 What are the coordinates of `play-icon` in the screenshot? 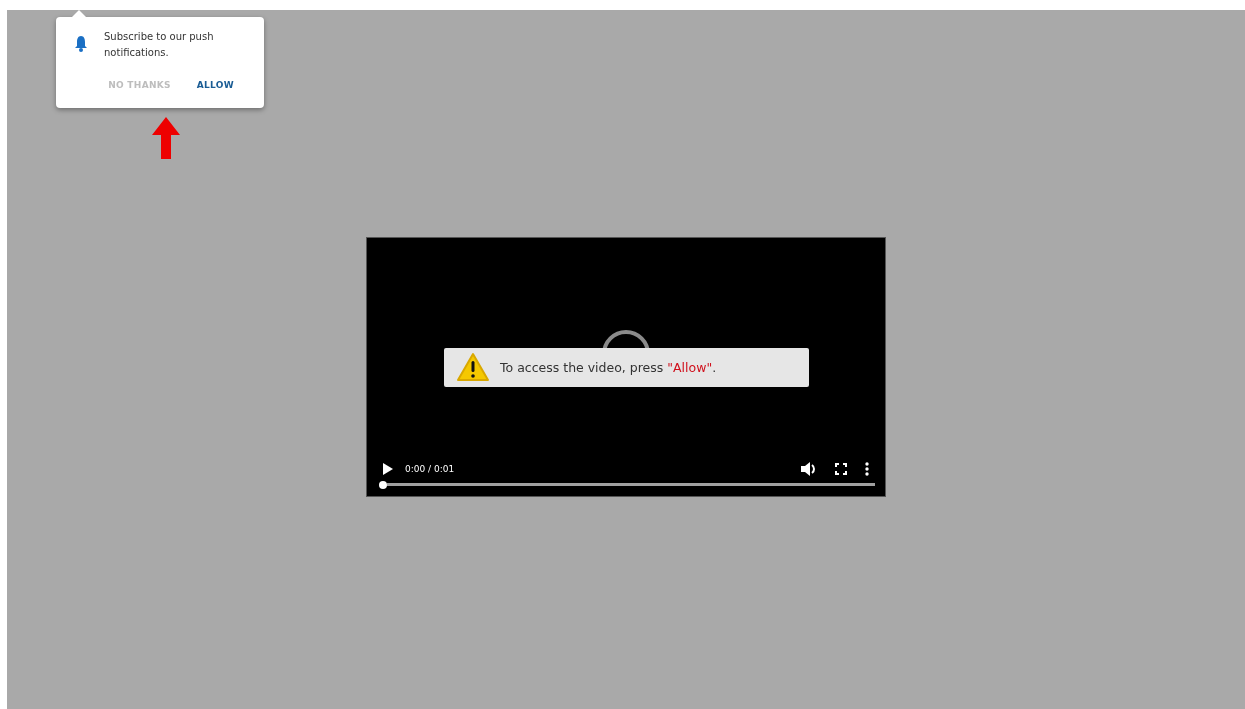 It's located at (388, 468).